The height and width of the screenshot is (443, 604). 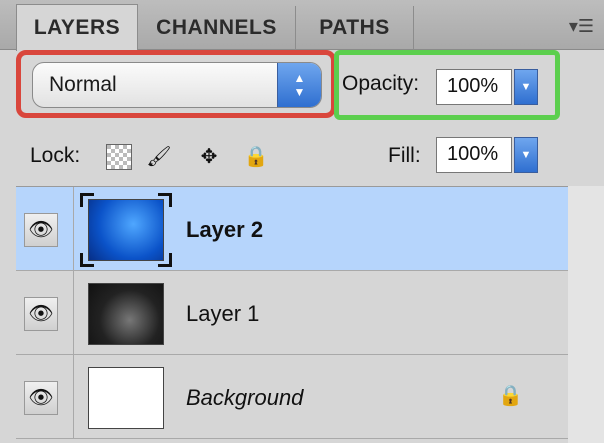 I want to click on lock-position-move-icon: ✥, so click(x=209, y=157).